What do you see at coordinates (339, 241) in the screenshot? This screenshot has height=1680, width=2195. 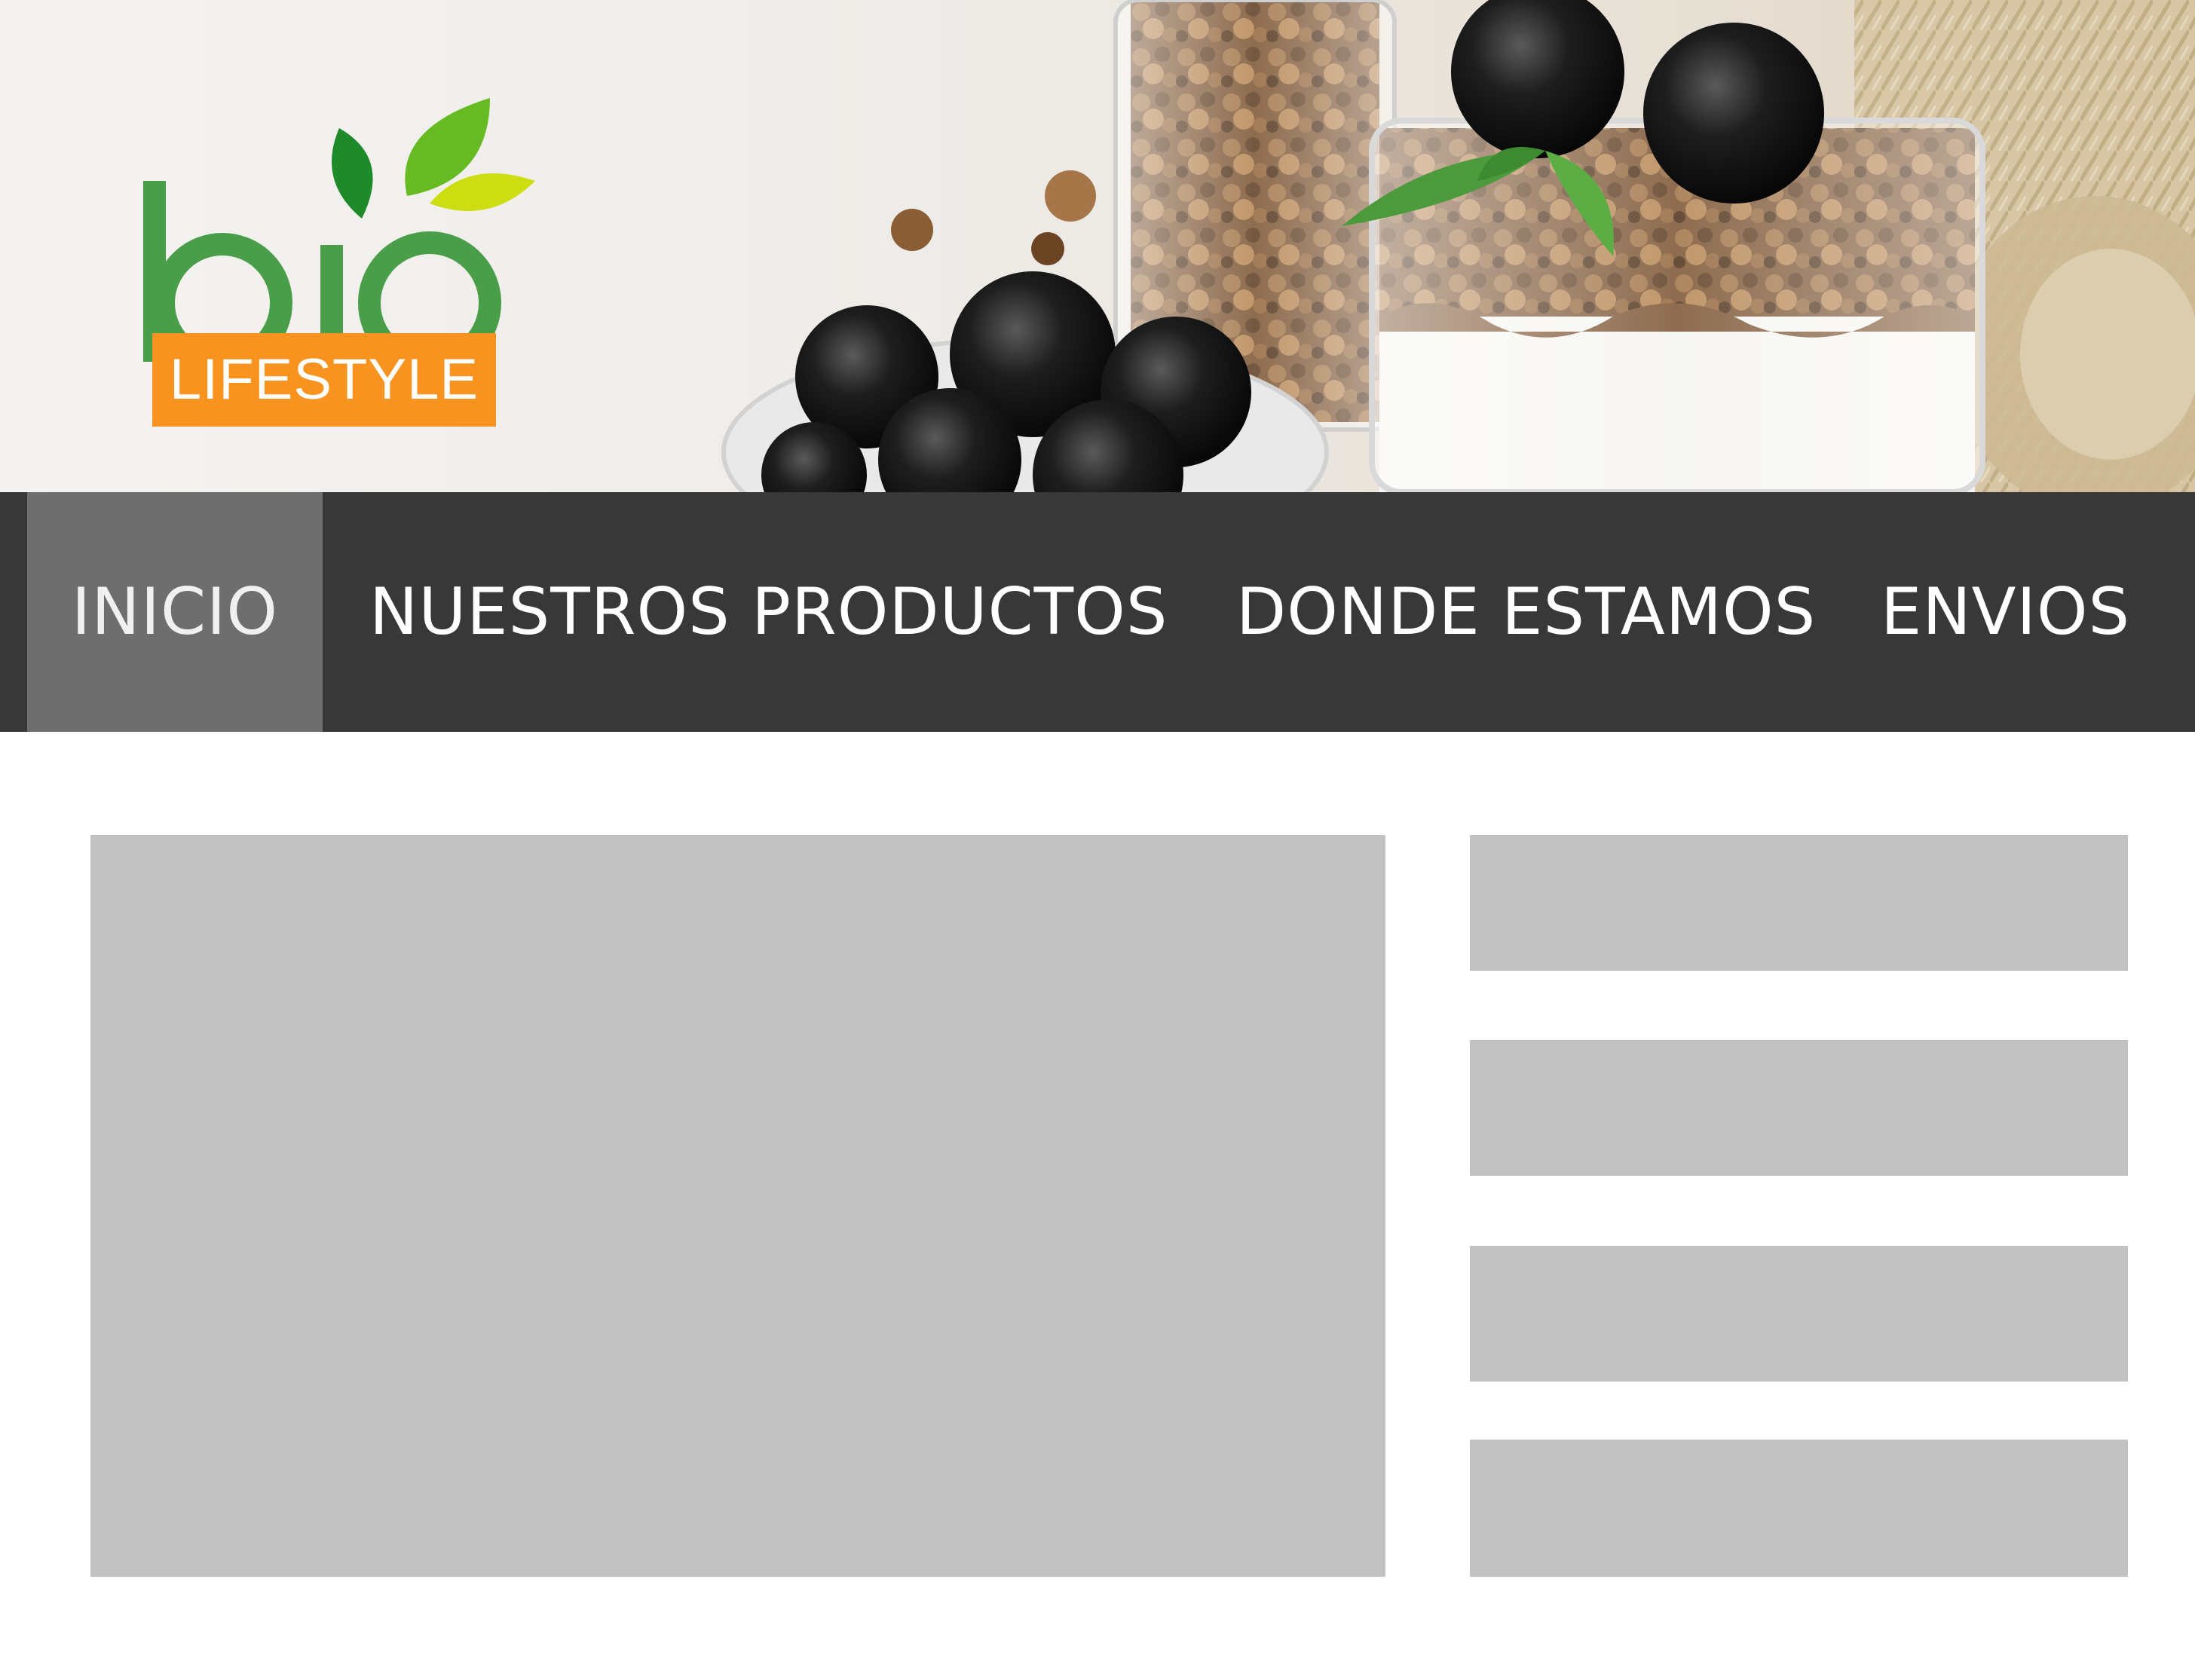 I see `bio-lifestyle-logo: LIFESTYLE` at bounding box center [339, 241].